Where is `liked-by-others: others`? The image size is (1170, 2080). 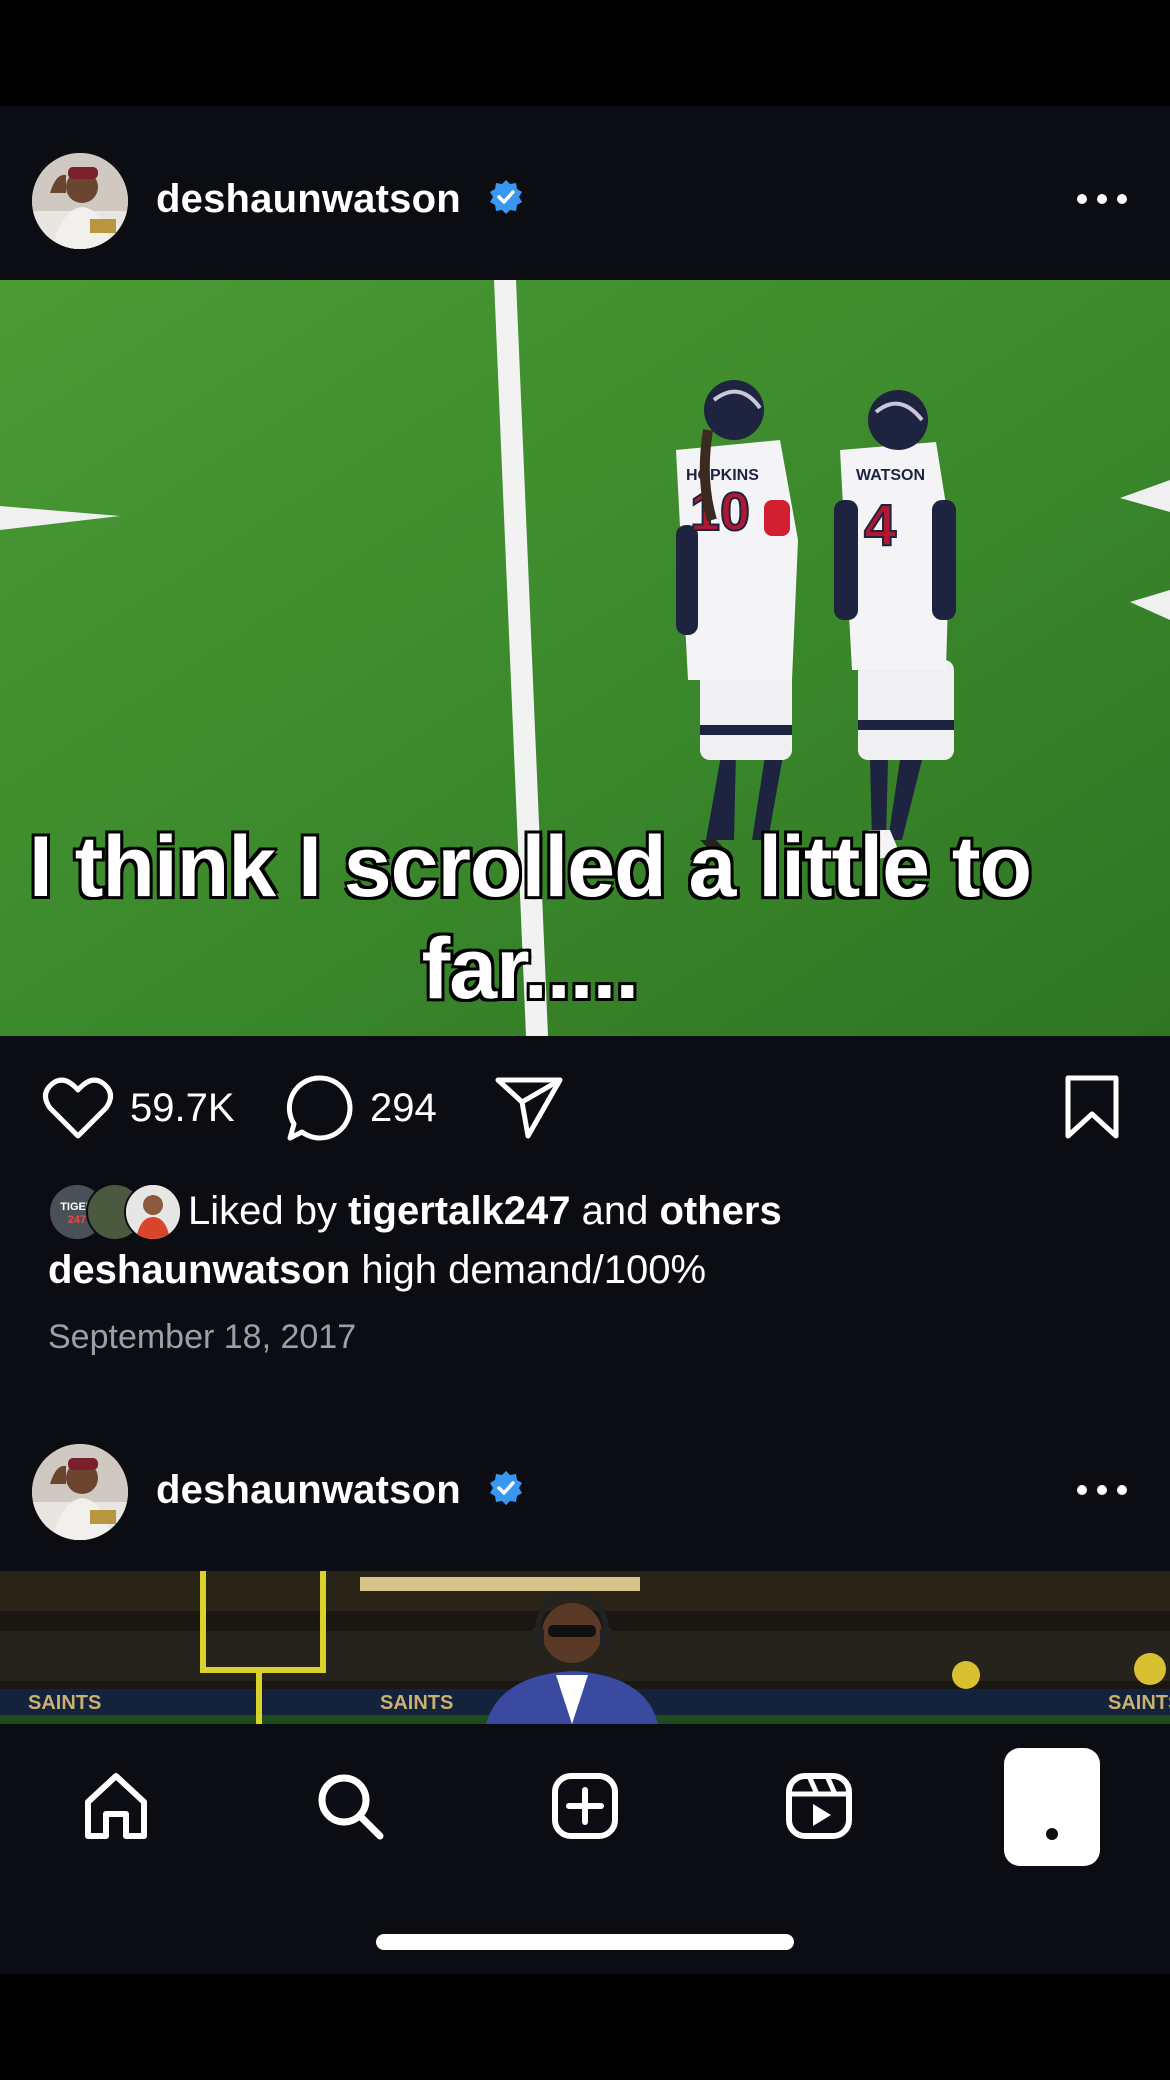 liked-by-others: others is located at coordinates (720, 1211).